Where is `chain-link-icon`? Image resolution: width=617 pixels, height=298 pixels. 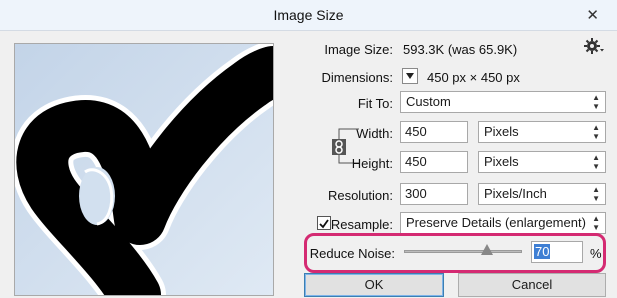
chain-link-icon is located at coordinates (339, 147).